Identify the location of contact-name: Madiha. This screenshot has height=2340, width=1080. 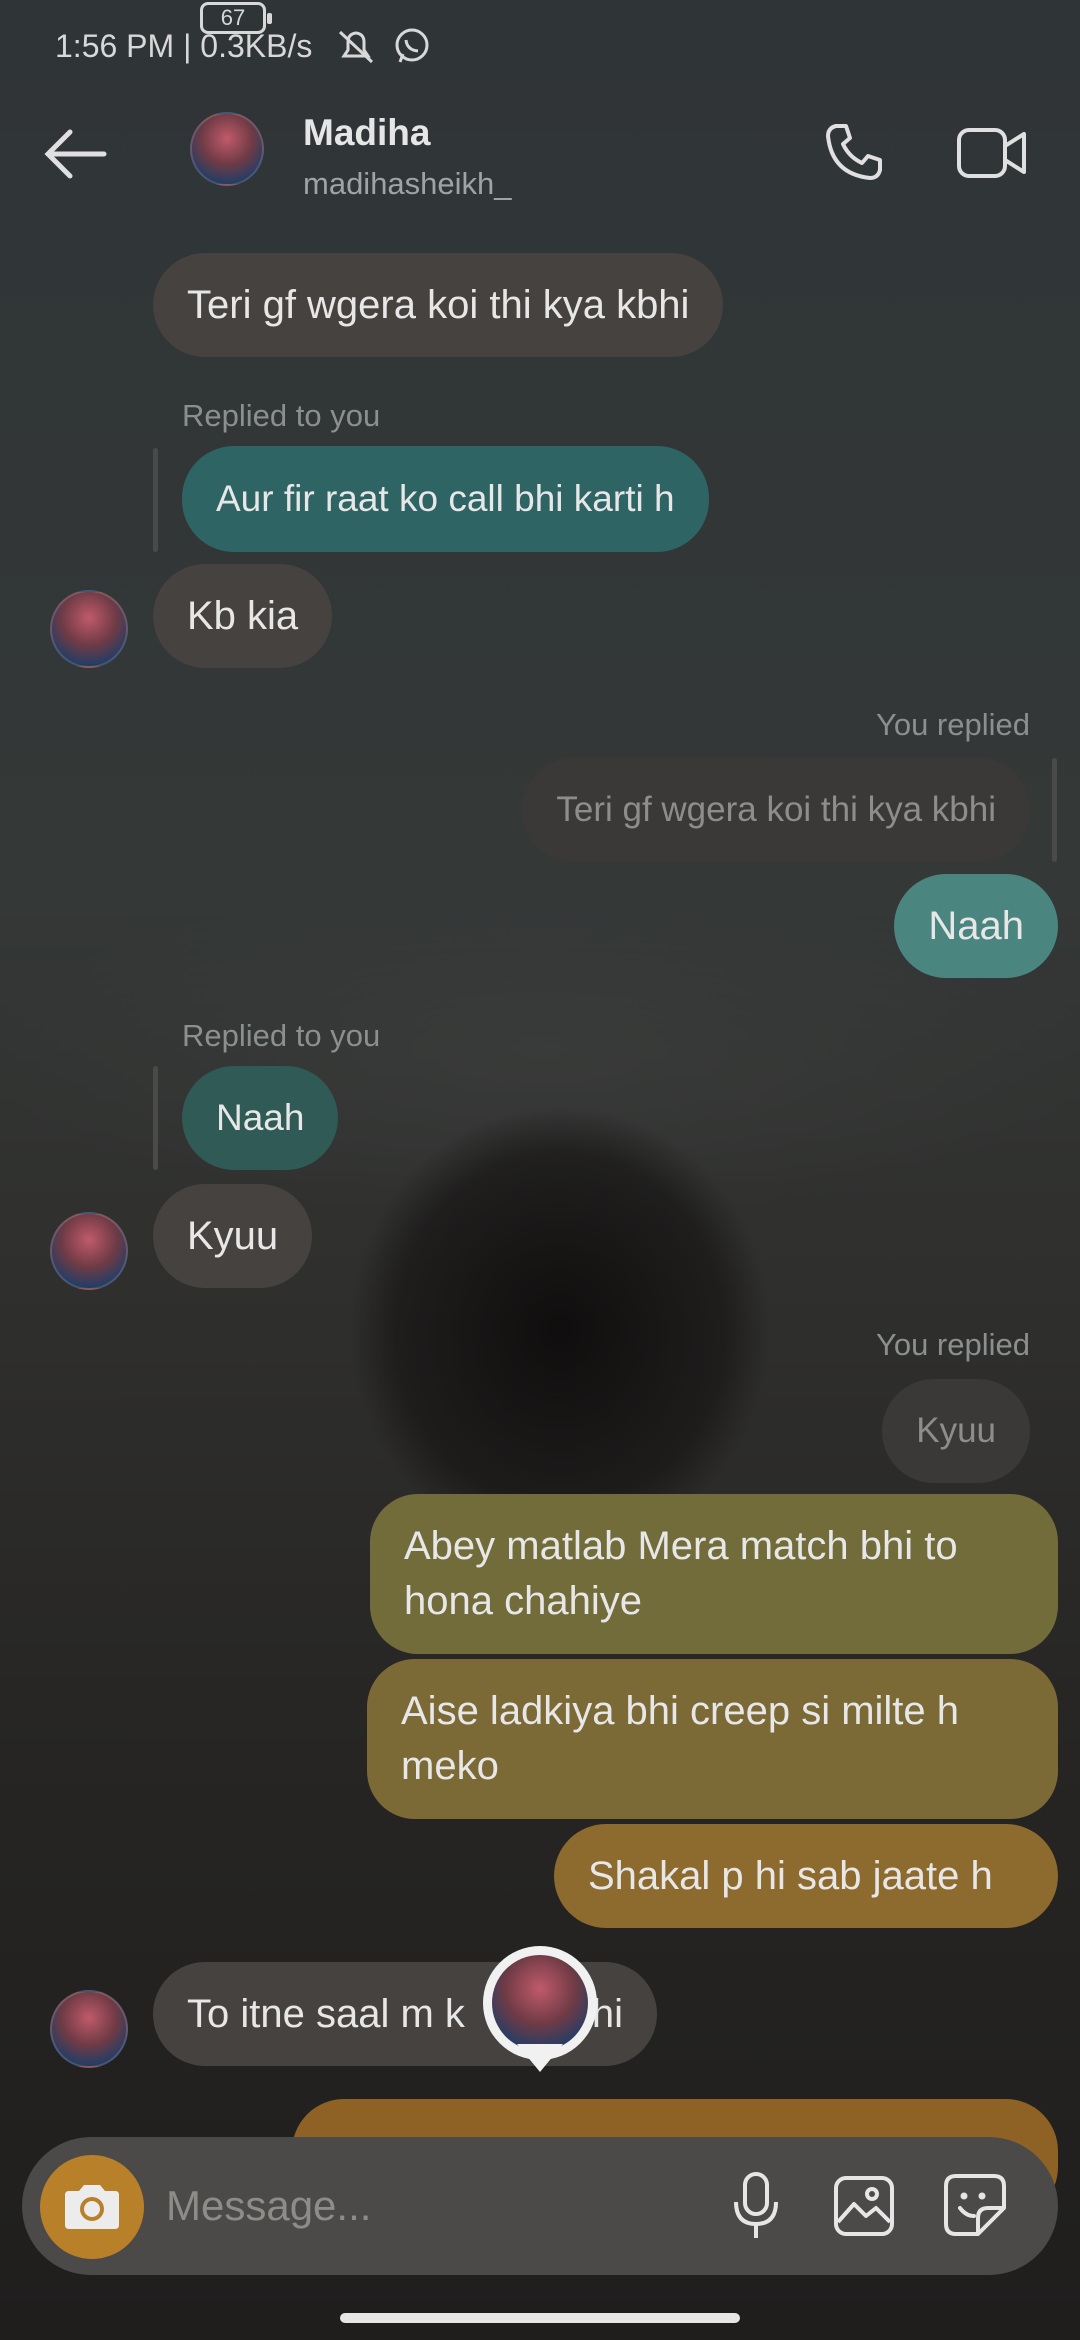
(366, 133).